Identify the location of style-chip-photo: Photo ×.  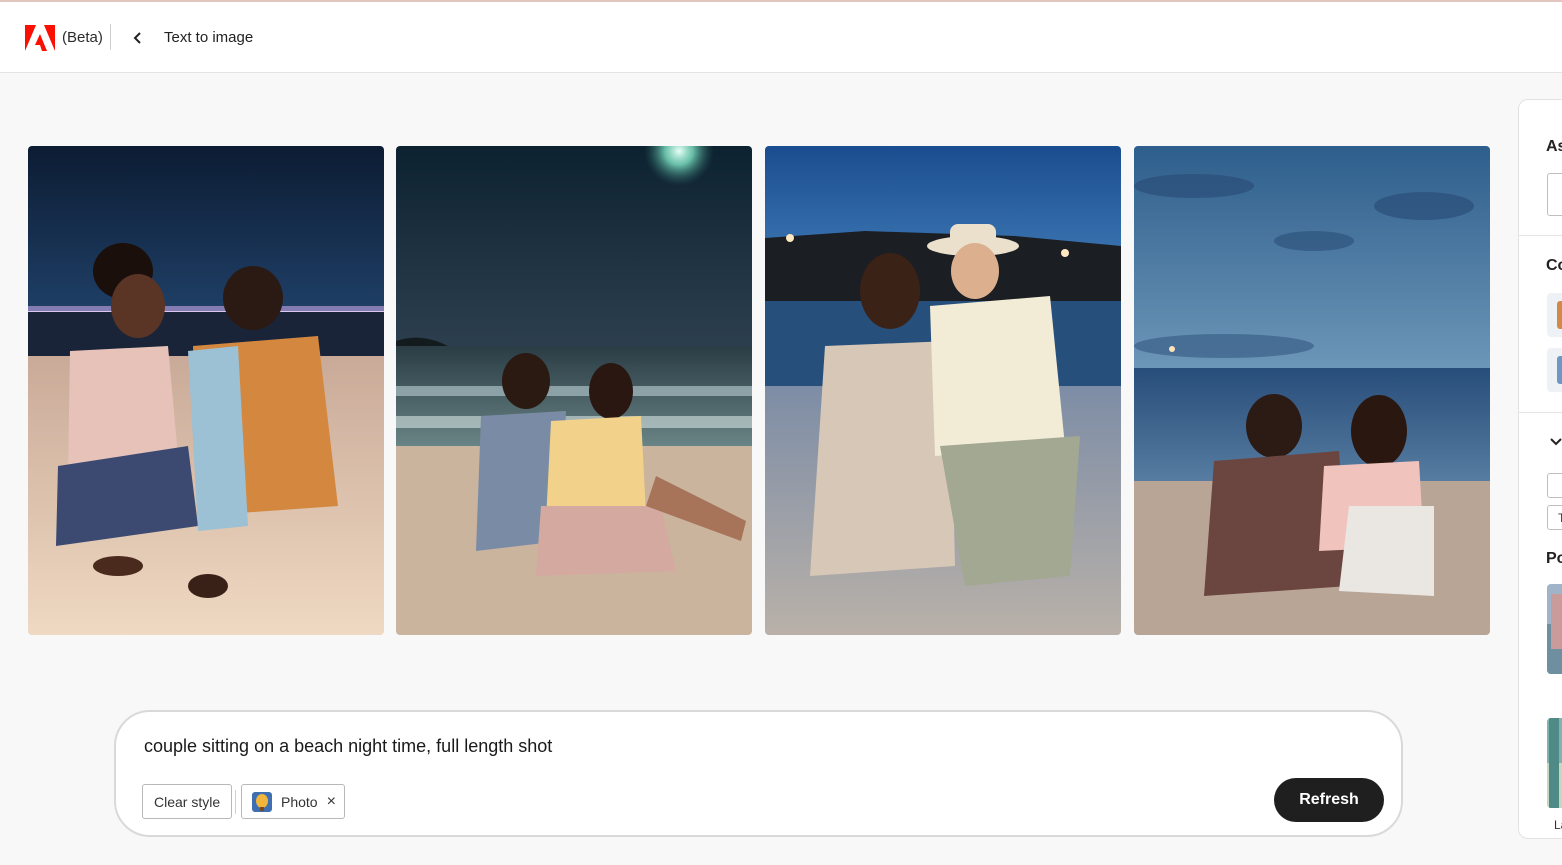
(293, 801).